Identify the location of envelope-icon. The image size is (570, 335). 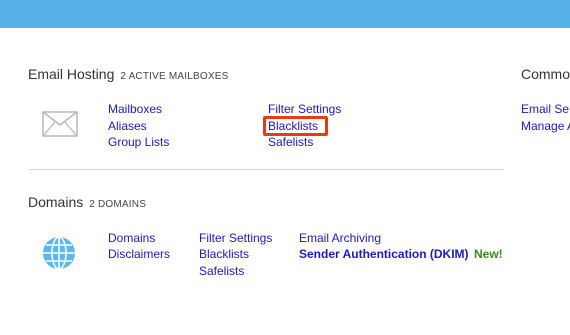
(60, 124).